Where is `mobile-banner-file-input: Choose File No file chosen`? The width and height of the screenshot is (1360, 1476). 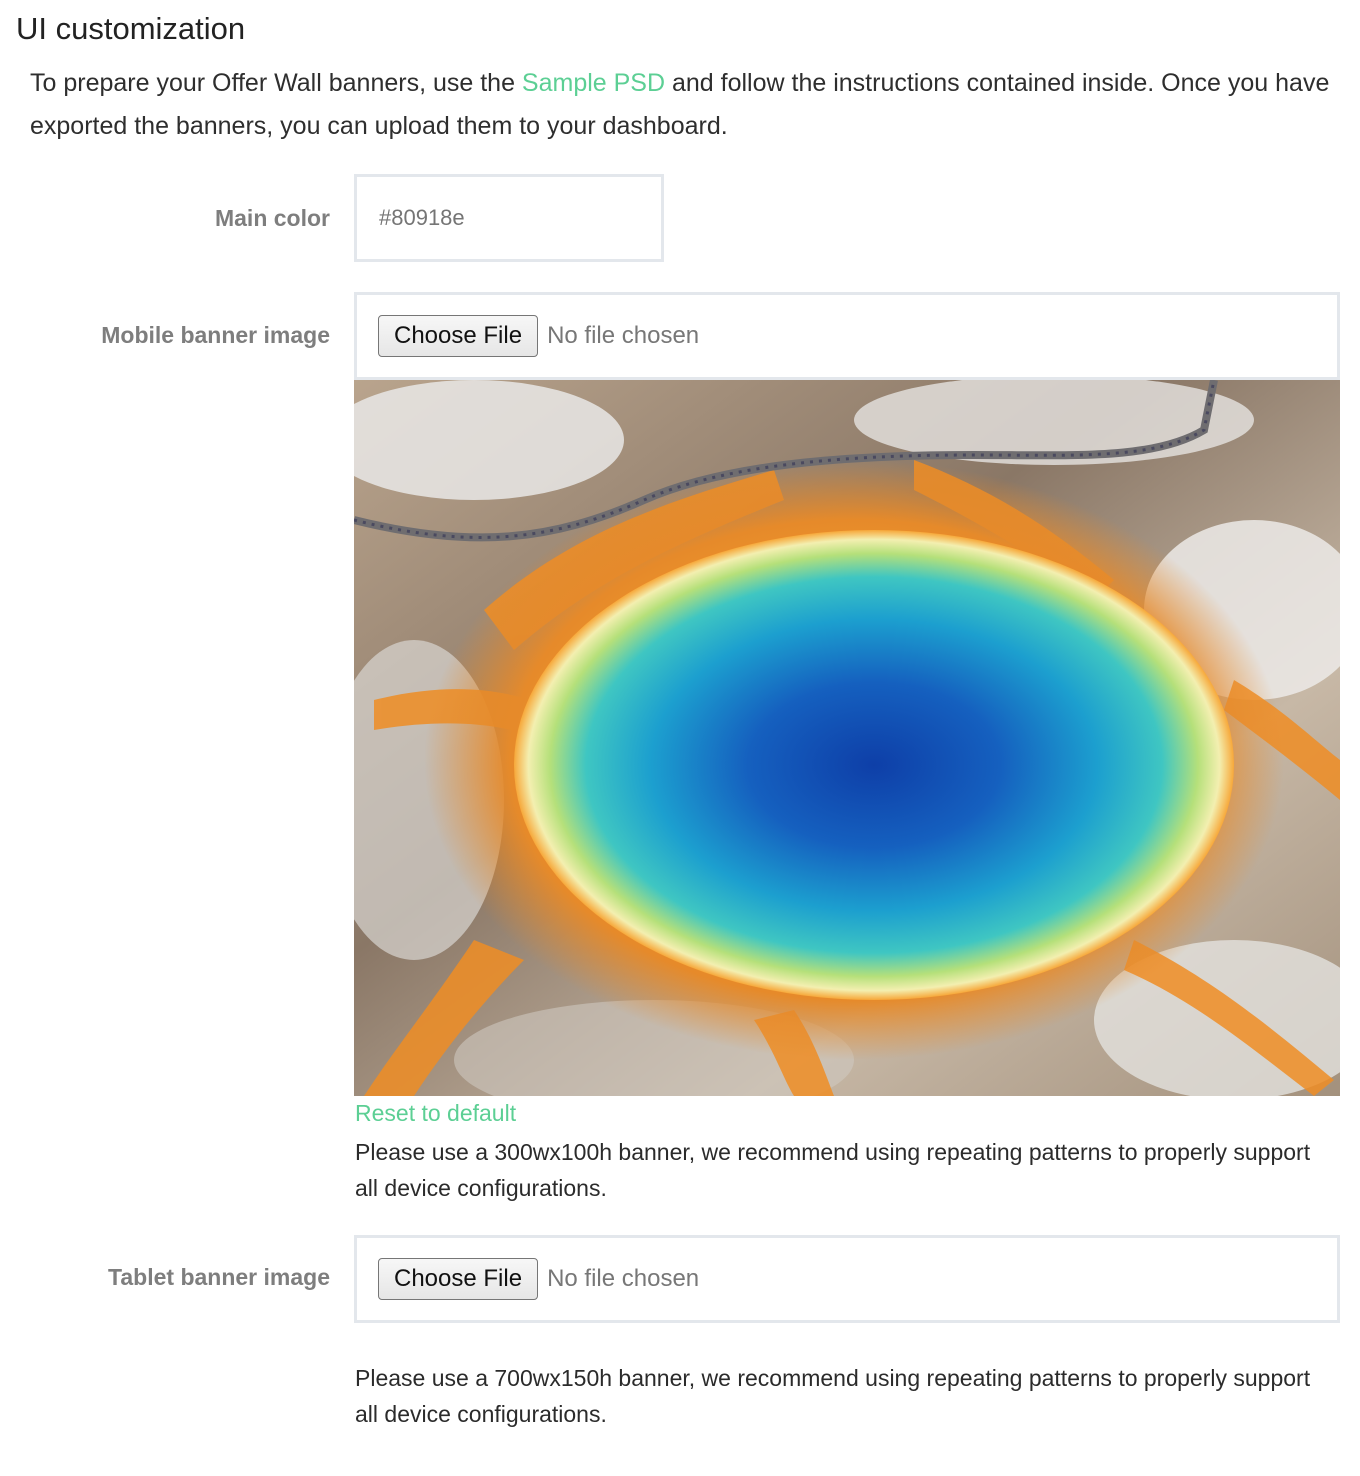
mobile-banner-file-input: Choose File No file chosen is located at coordinates (847, 336).